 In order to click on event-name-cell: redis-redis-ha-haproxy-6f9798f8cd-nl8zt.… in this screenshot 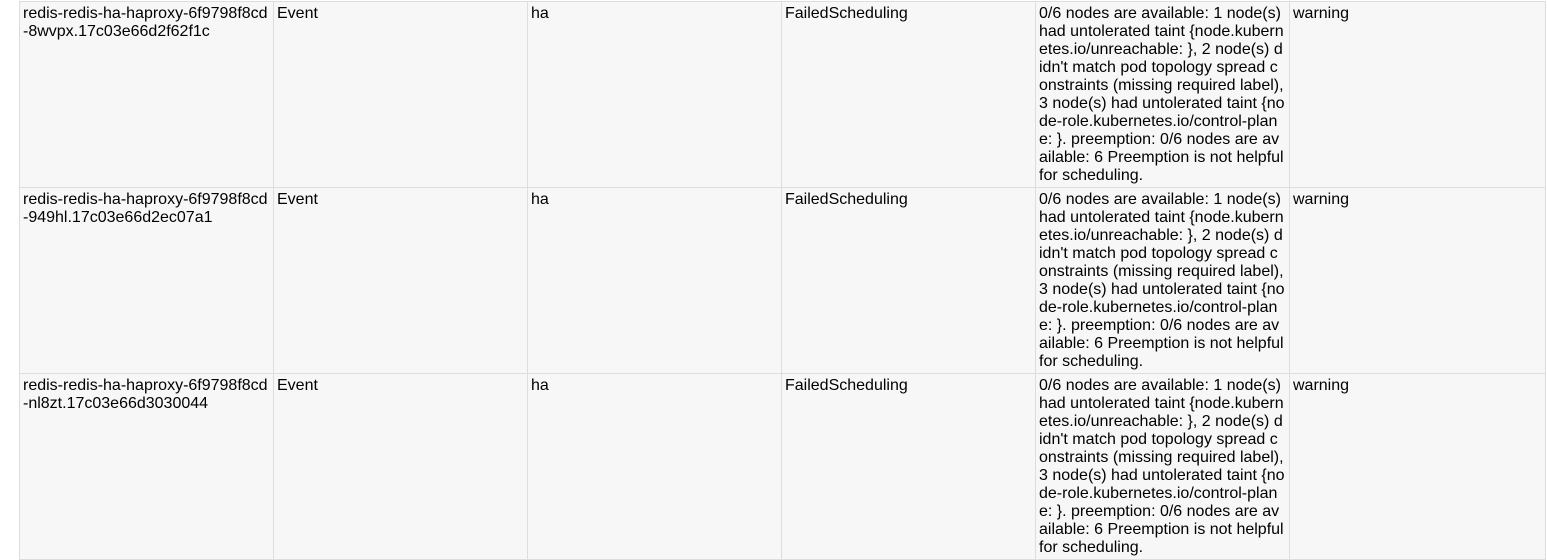, I will do `click(146, 466)`.